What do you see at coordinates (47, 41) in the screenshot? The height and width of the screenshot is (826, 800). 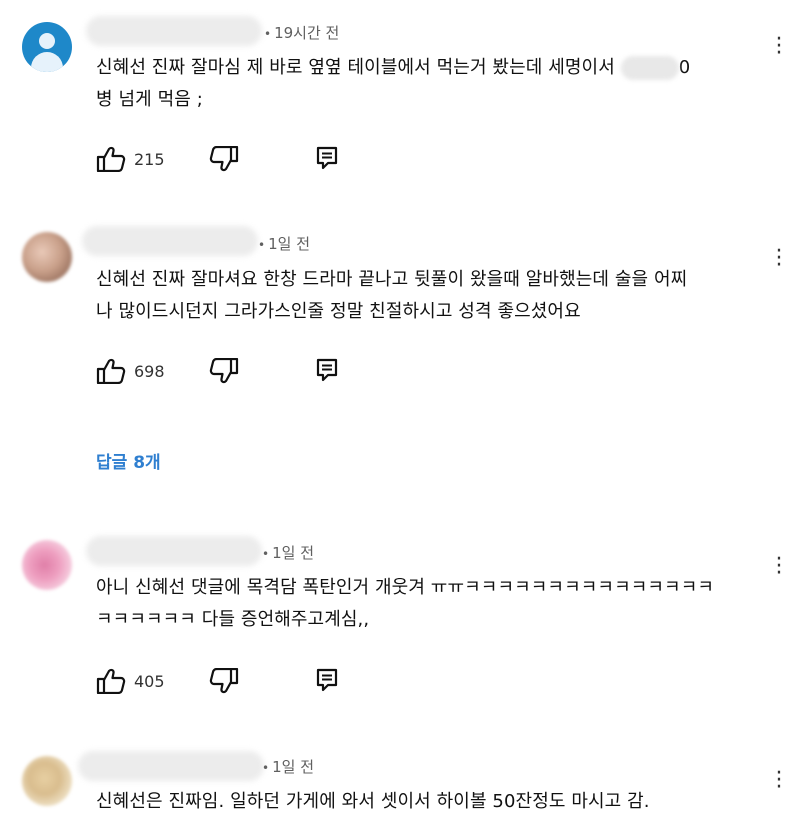 I see `avatar-head-shape` at bounding box center [47, 41].